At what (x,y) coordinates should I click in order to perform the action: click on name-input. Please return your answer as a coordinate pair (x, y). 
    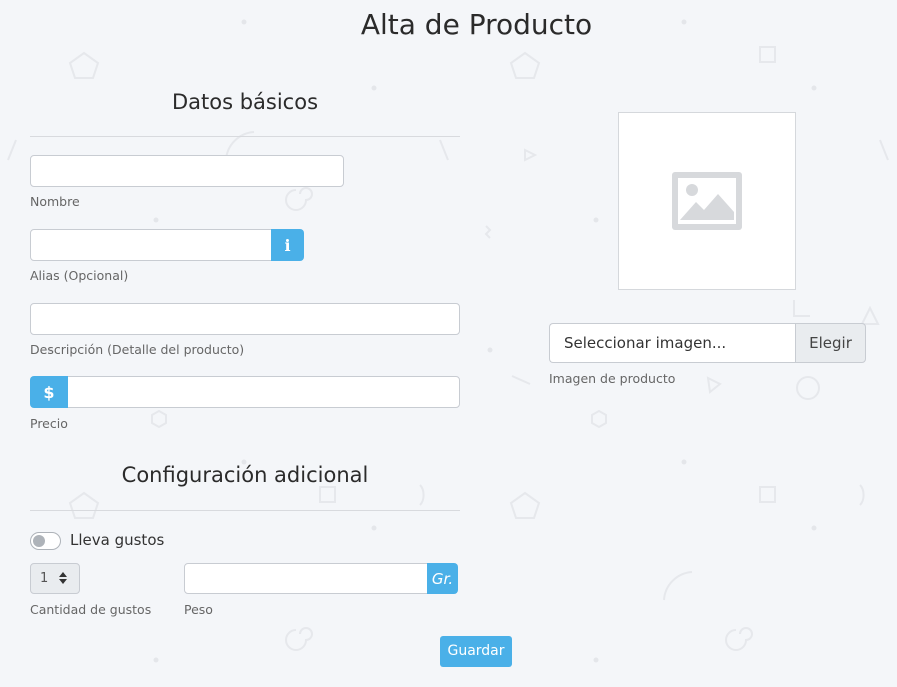
    Looking at the image, I should click on (187, 171).